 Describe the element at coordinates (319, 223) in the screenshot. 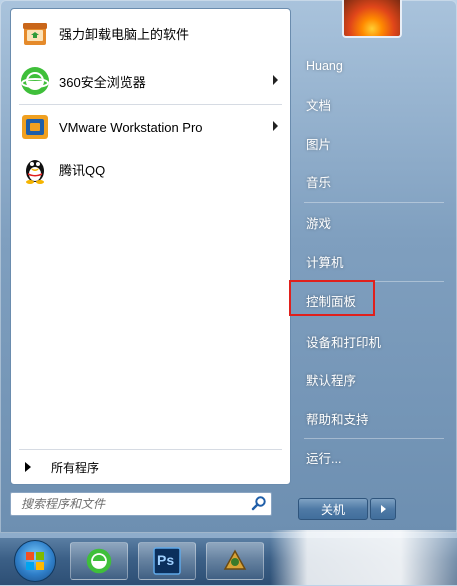

I see `place-label: 游戏` at that location.